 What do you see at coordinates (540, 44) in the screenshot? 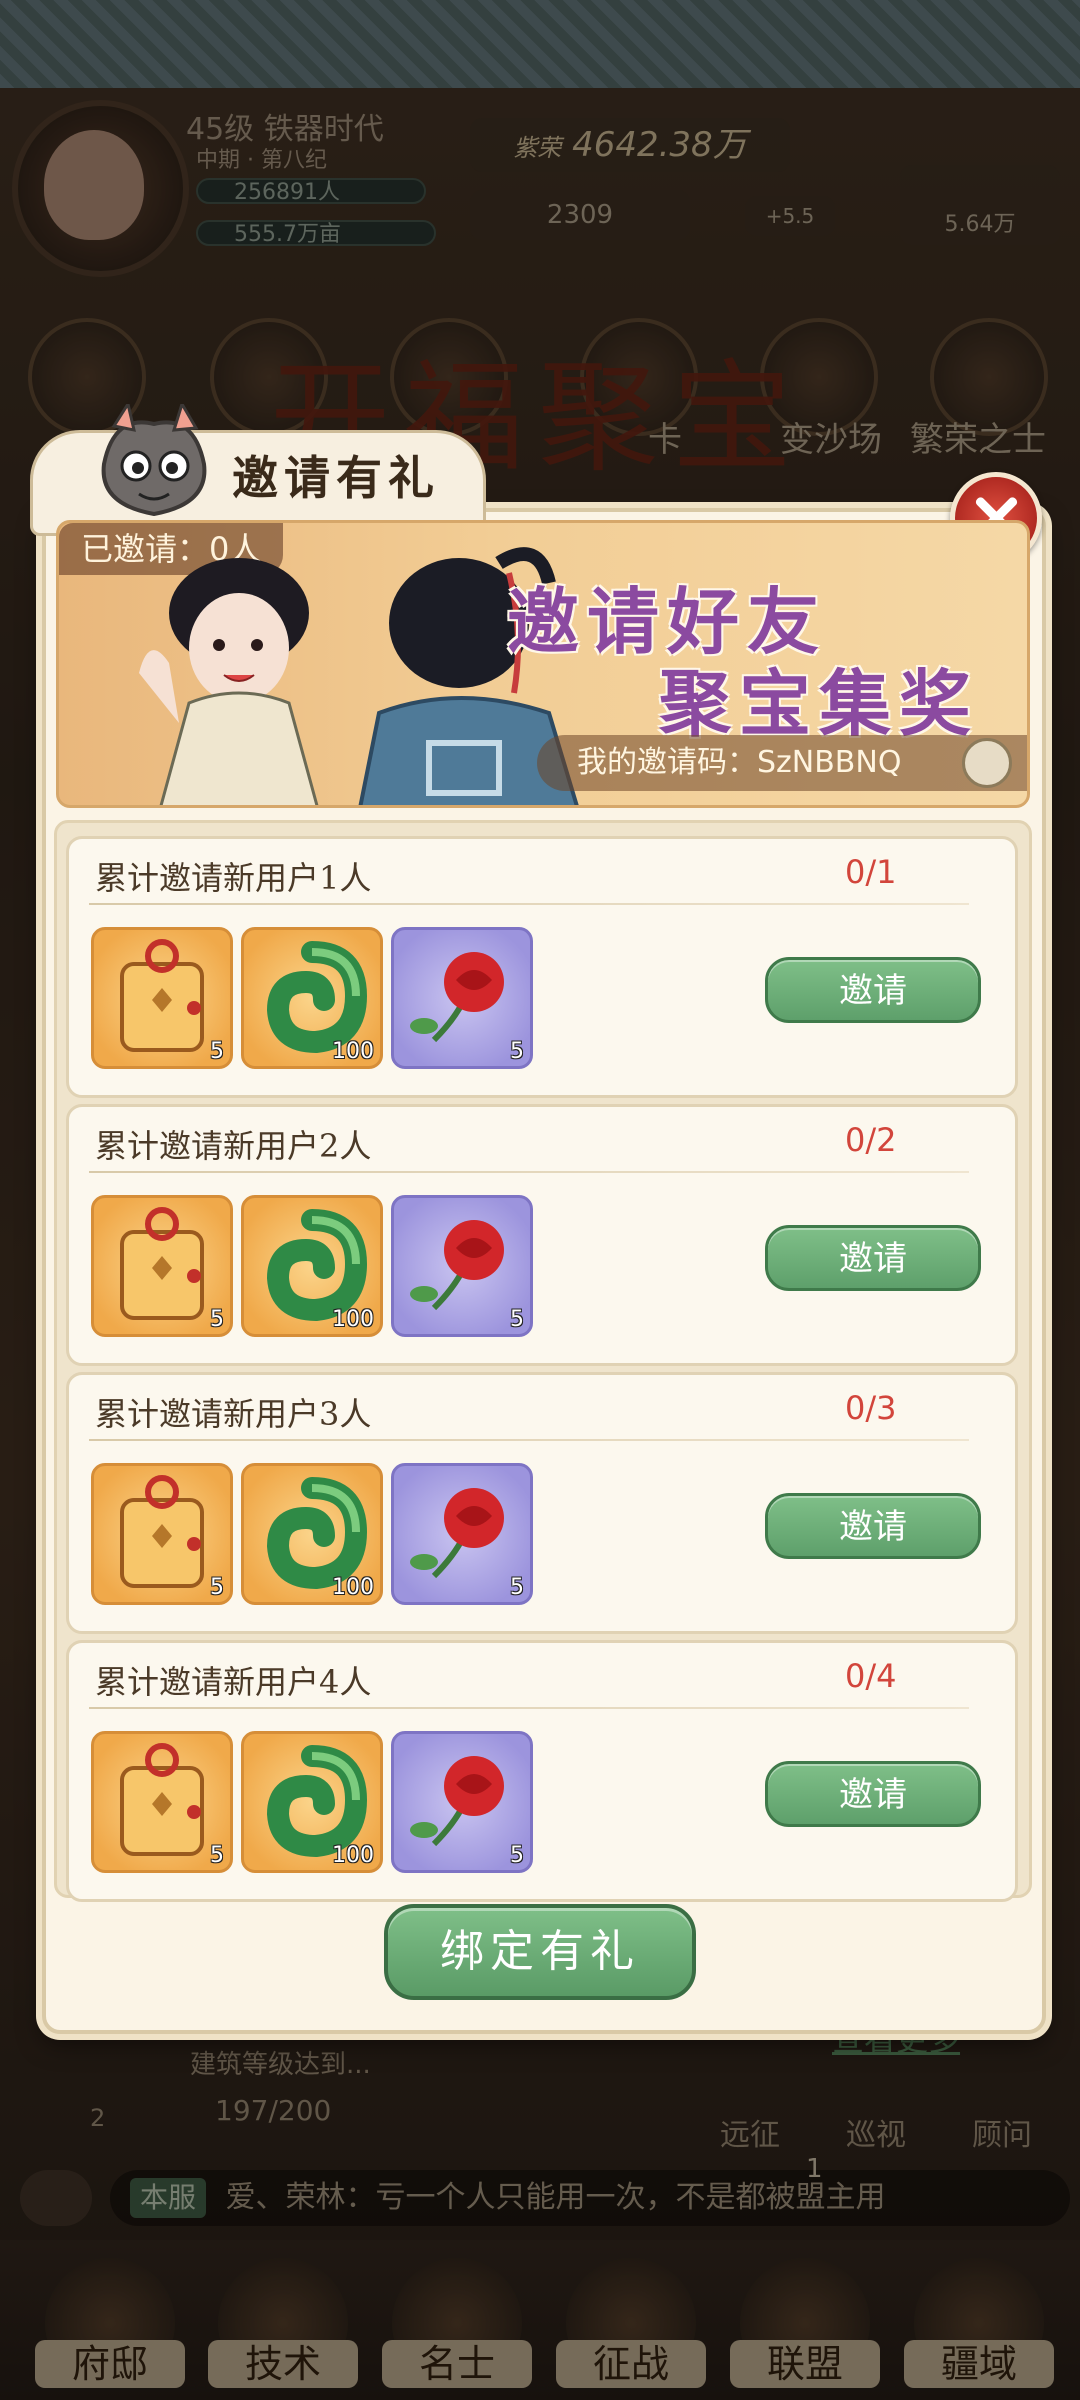
I see `status-bar` at bounding box center [540, 44].